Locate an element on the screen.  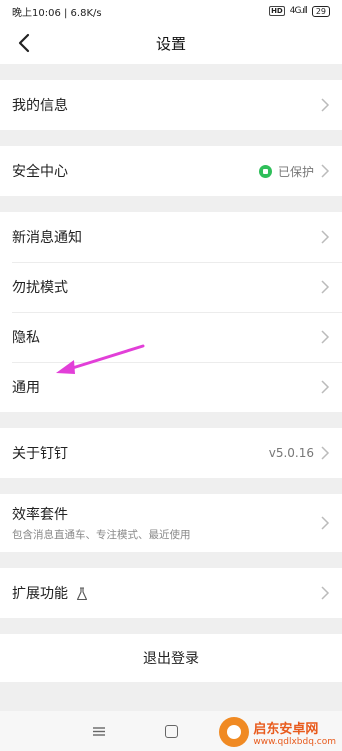
group-my-info: 我的信息 is located at coordinates (171, 105).